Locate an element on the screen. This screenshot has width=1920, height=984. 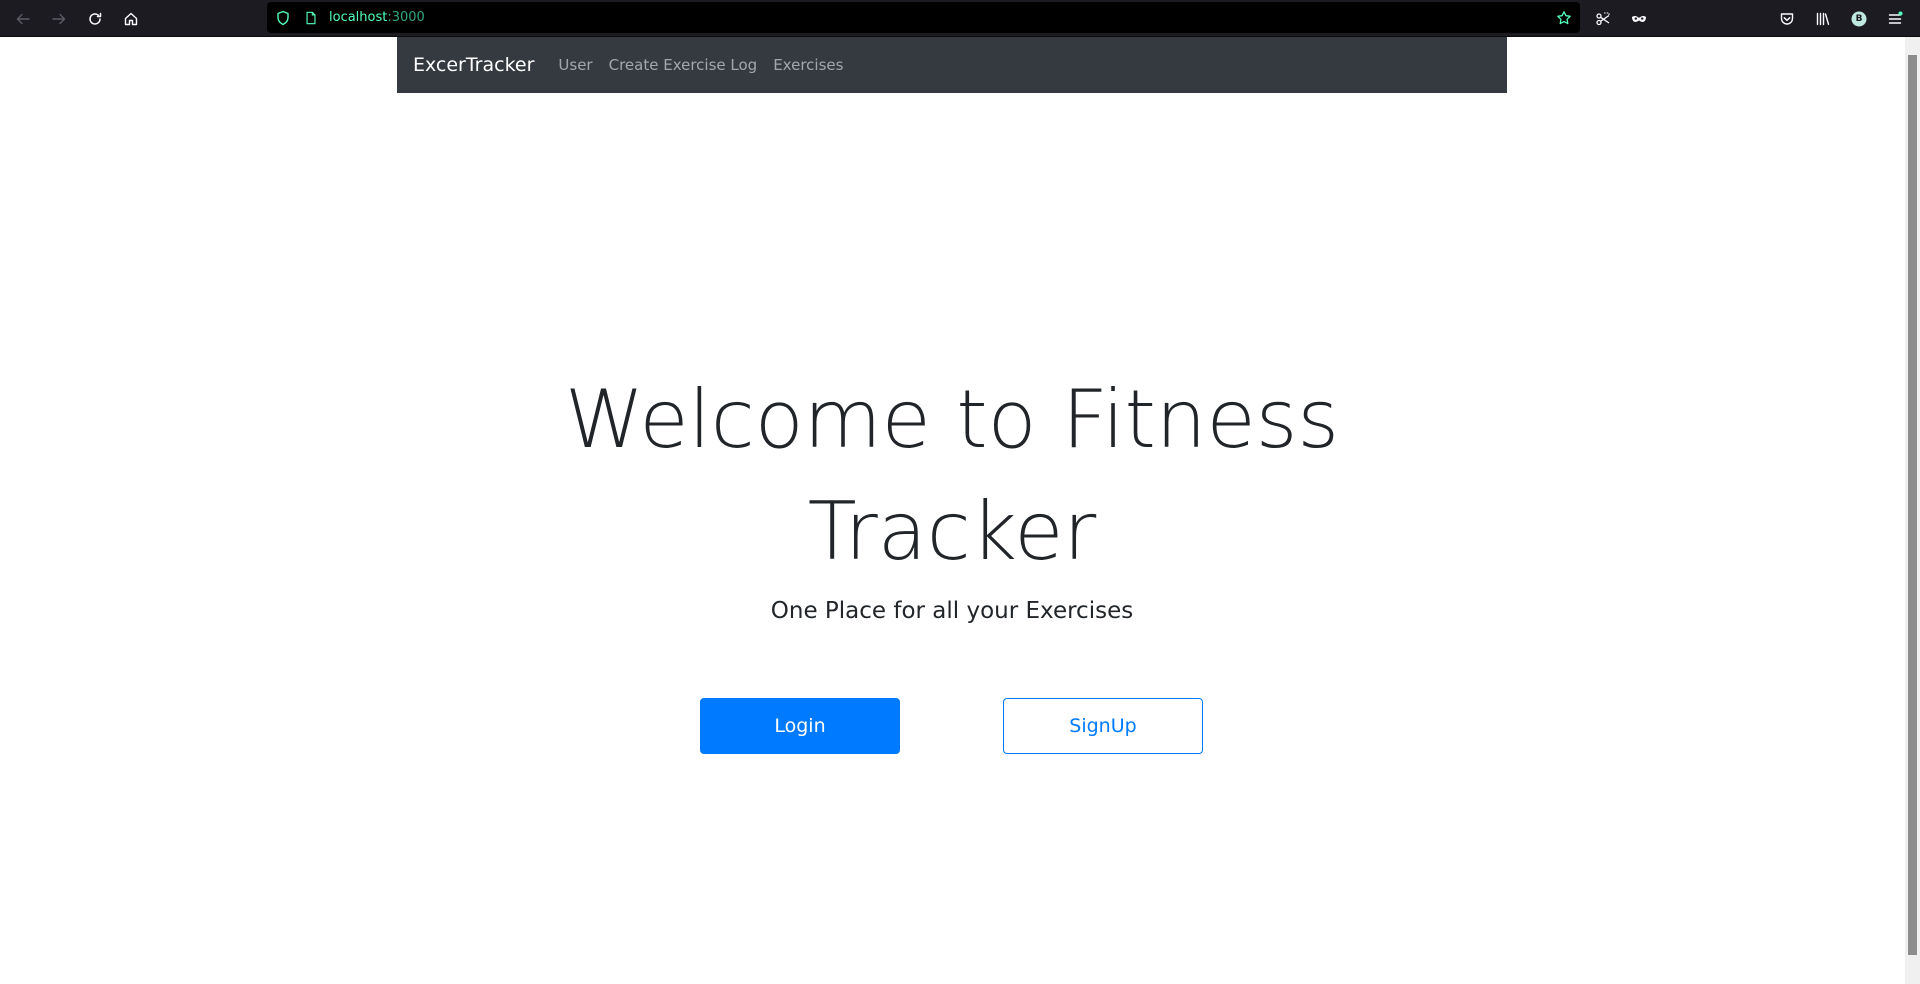
menu-icon is located at coordinates (1895, 17).